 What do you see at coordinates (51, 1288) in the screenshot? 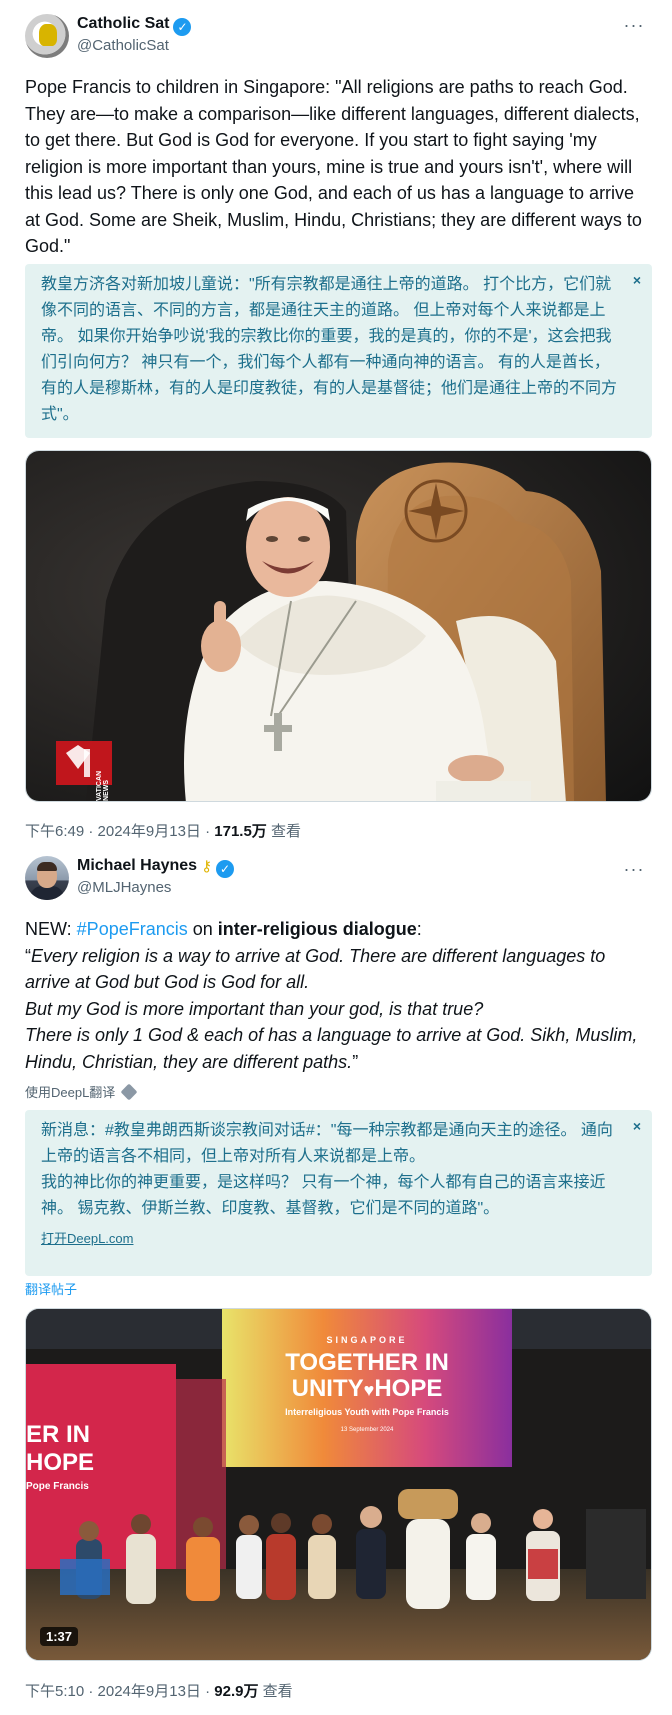
I see `translate-post-link: 翻译帖子` at bounding box center [51, 1288].